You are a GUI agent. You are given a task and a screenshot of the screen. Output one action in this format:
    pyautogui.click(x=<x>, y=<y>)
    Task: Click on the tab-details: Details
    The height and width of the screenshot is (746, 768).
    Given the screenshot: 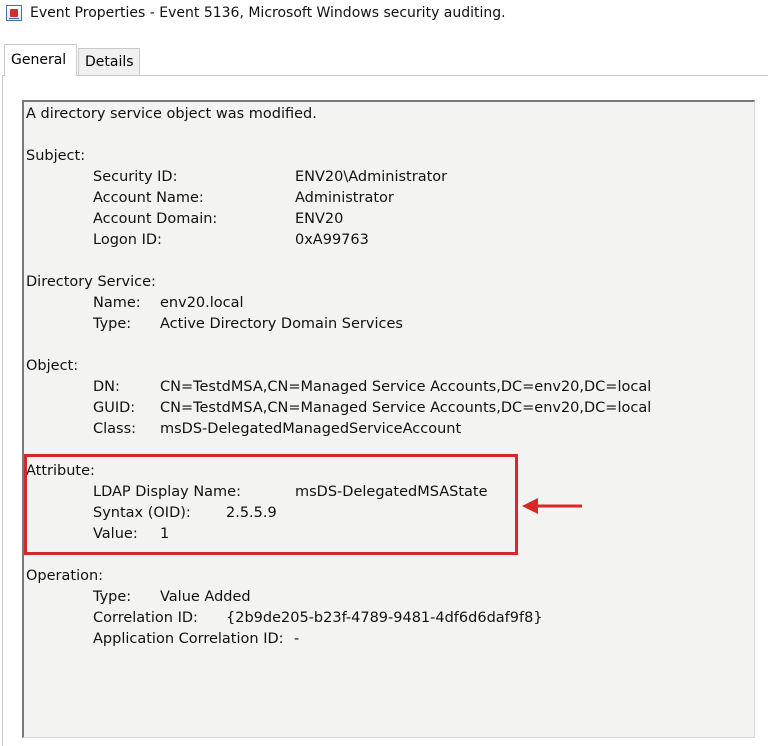 What is the action you would take?
    pyautogui.click(x=109, y=62)
    